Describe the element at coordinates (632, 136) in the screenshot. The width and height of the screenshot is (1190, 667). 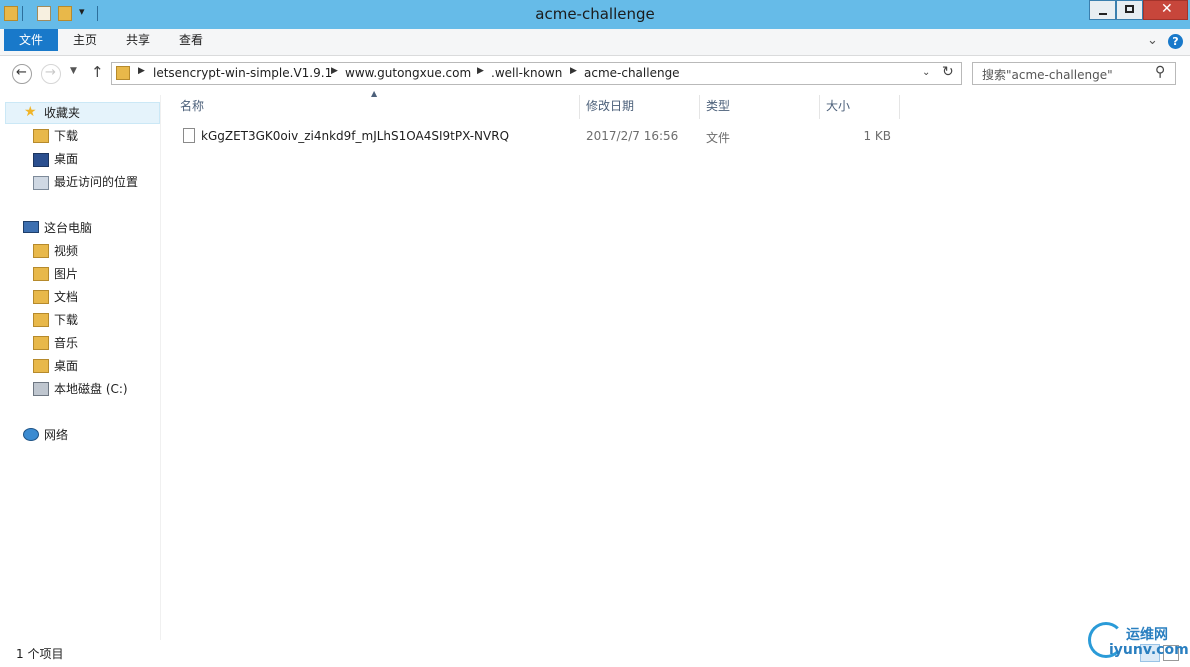
I see `file-modified: 2017/2/7 16:56` at that location.